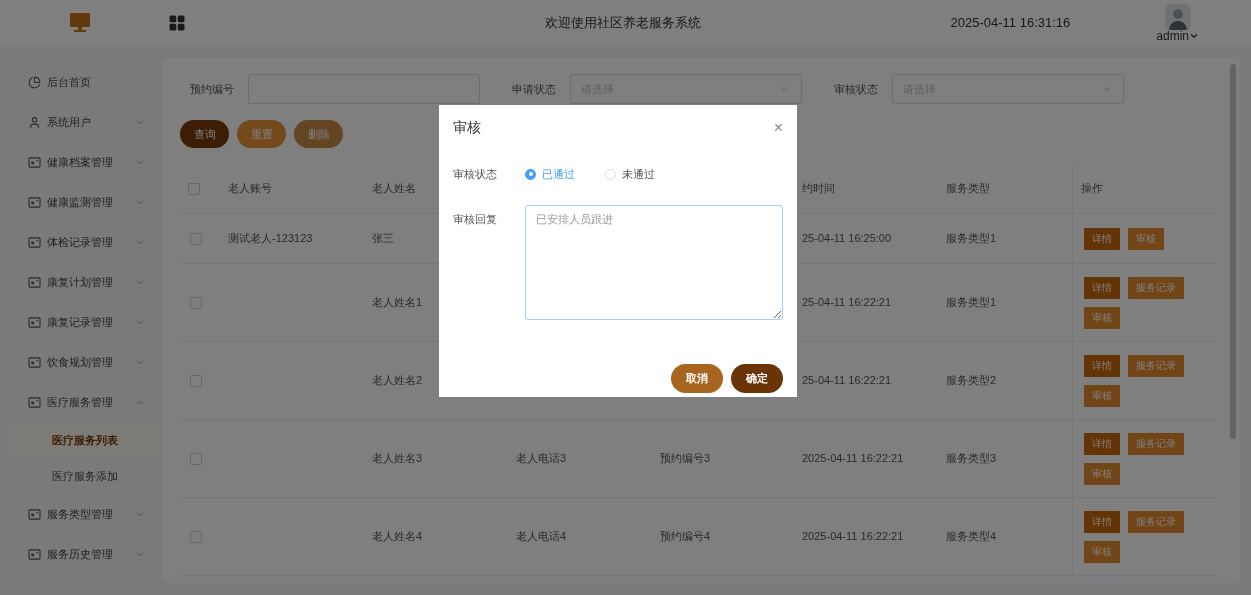 This screenshot has width=1251, height=595. What do you see at coordinates (80, 122) in the screenshot?
I see `sidebar-item: 系统用户` at bounding box center [80, 122].